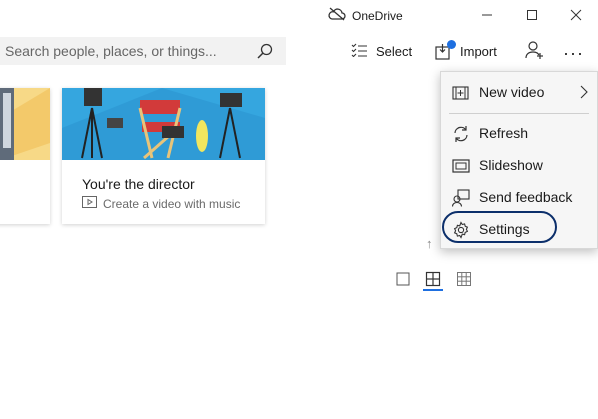 The height and width of the screenshot is (419, 598). Describe the element at coordinates (511, 165) in the screenshot. I see `menu-item-label: Slideshow` at that location.